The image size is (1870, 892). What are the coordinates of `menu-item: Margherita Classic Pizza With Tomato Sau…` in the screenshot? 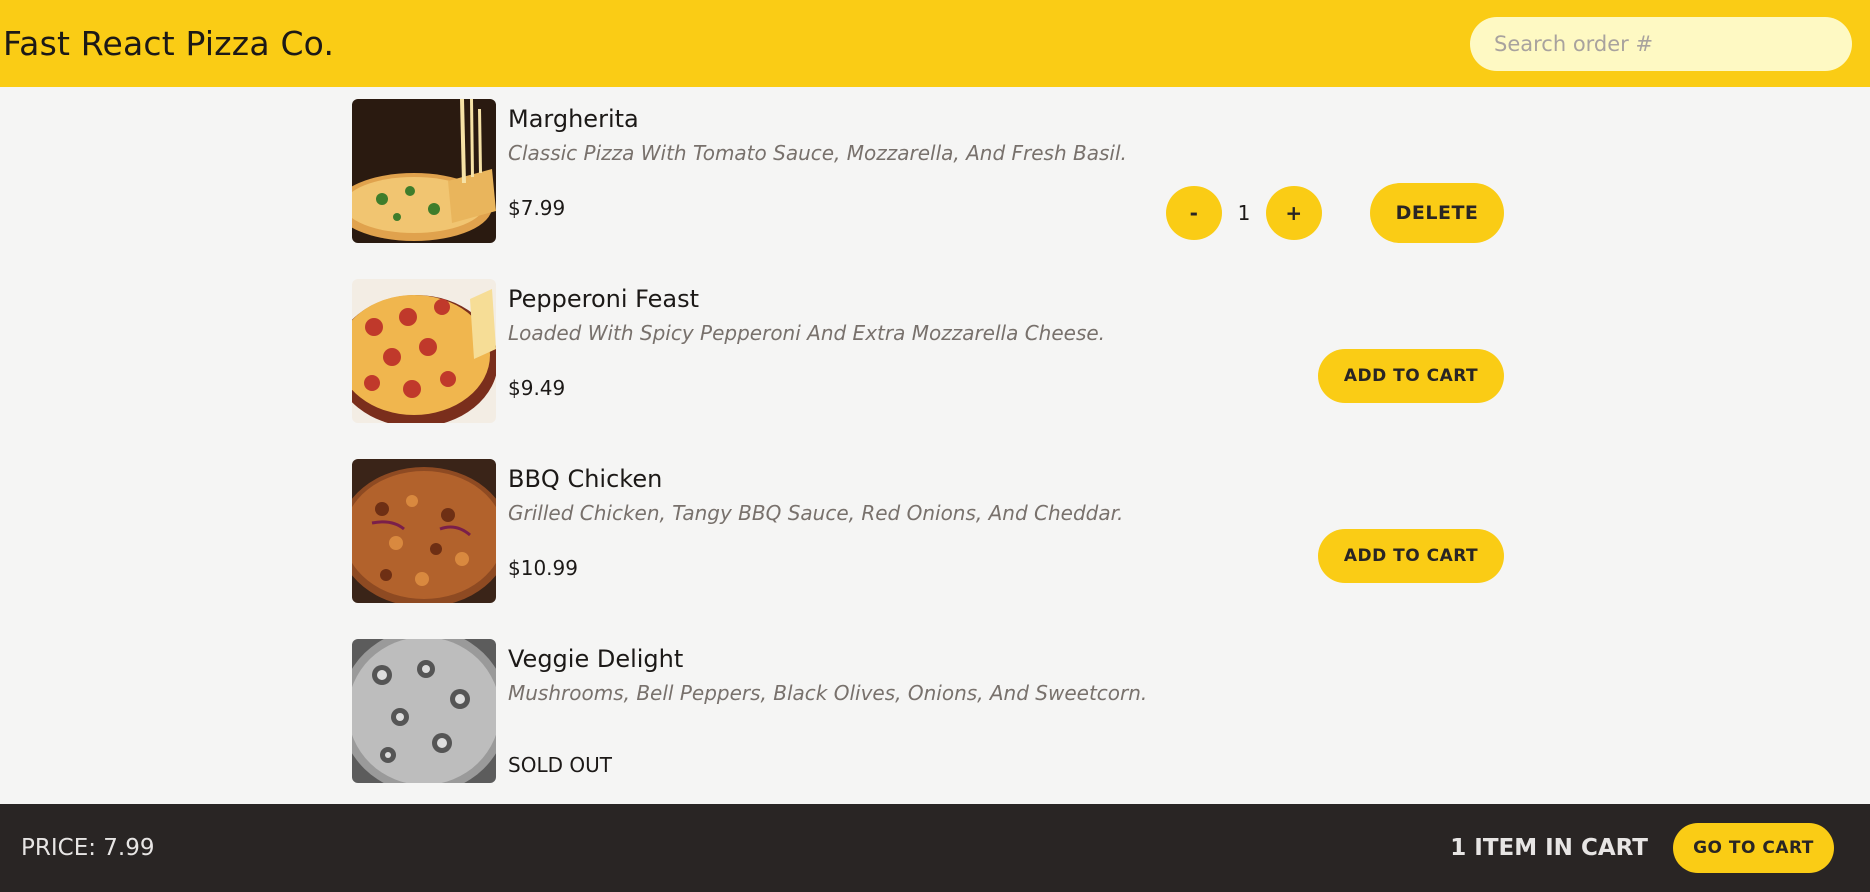 It's located at (928, 171).